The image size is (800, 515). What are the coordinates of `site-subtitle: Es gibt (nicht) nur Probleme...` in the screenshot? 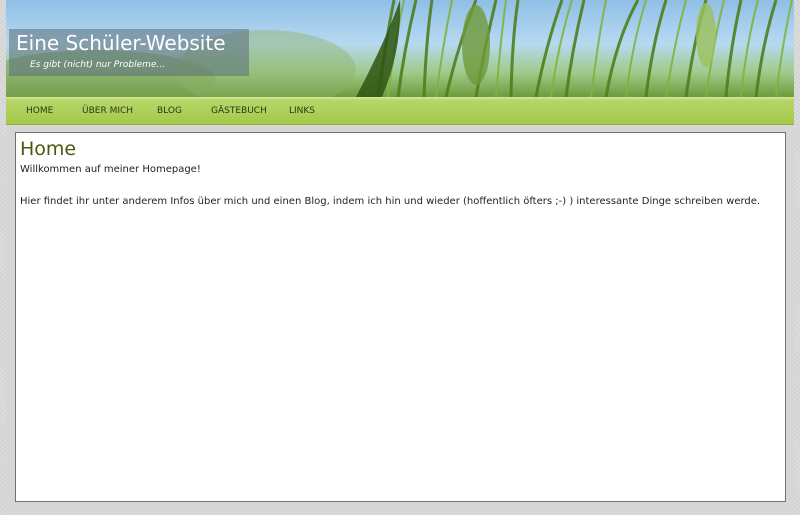 It's located at (98, 65).